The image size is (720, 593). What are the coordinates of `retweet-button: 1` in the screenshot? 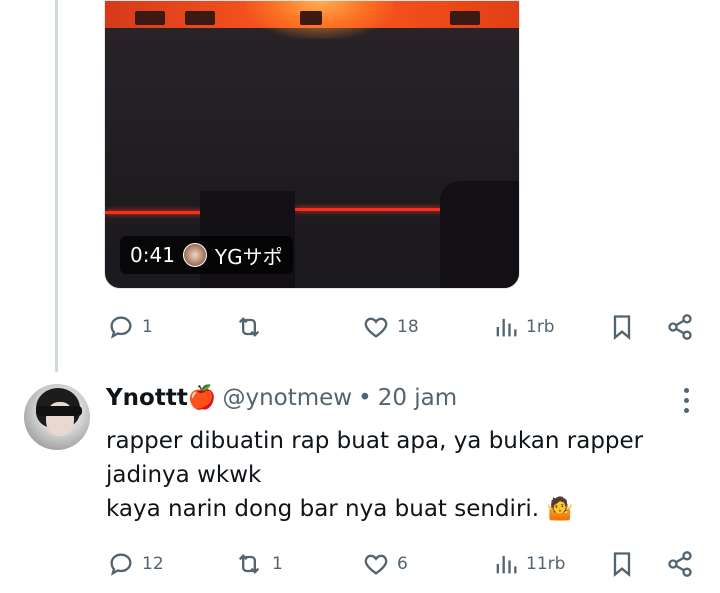 It's located at (257, 564).